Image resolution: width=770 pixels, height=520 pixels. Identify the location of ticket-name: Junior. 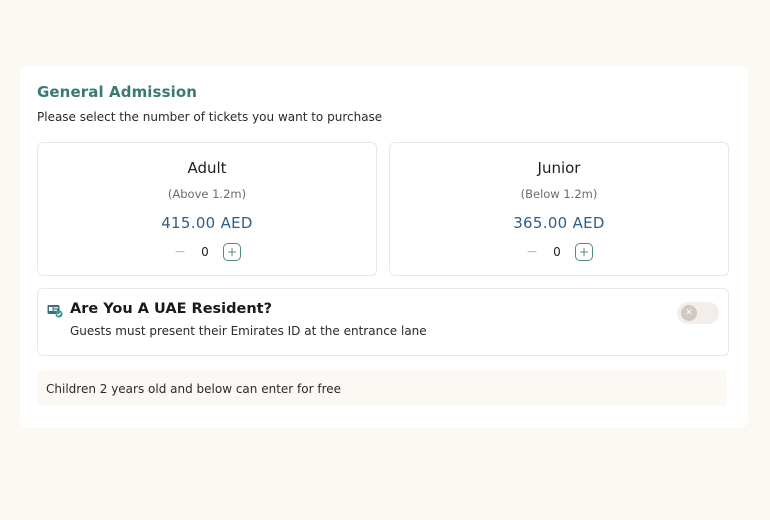
(559, 168).